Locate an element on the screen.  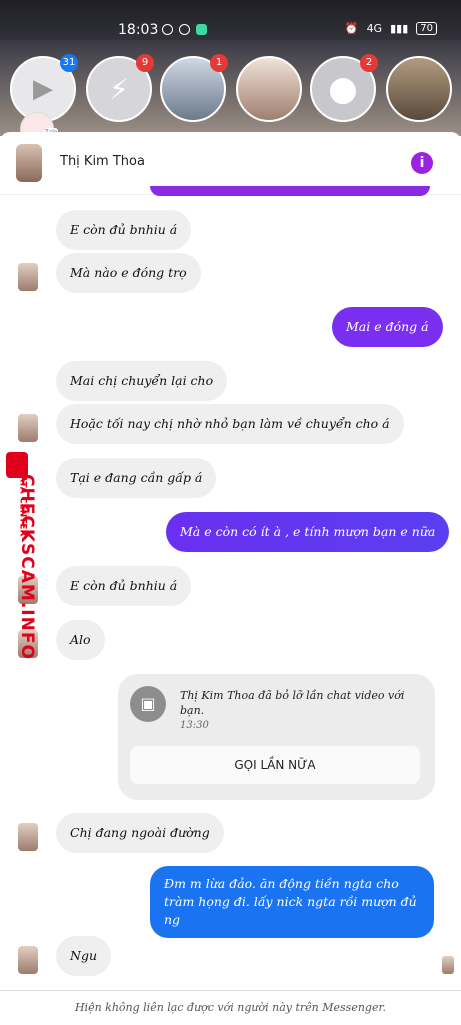
chathead-user-3: ● 2 is located at coordinates (344, 88).